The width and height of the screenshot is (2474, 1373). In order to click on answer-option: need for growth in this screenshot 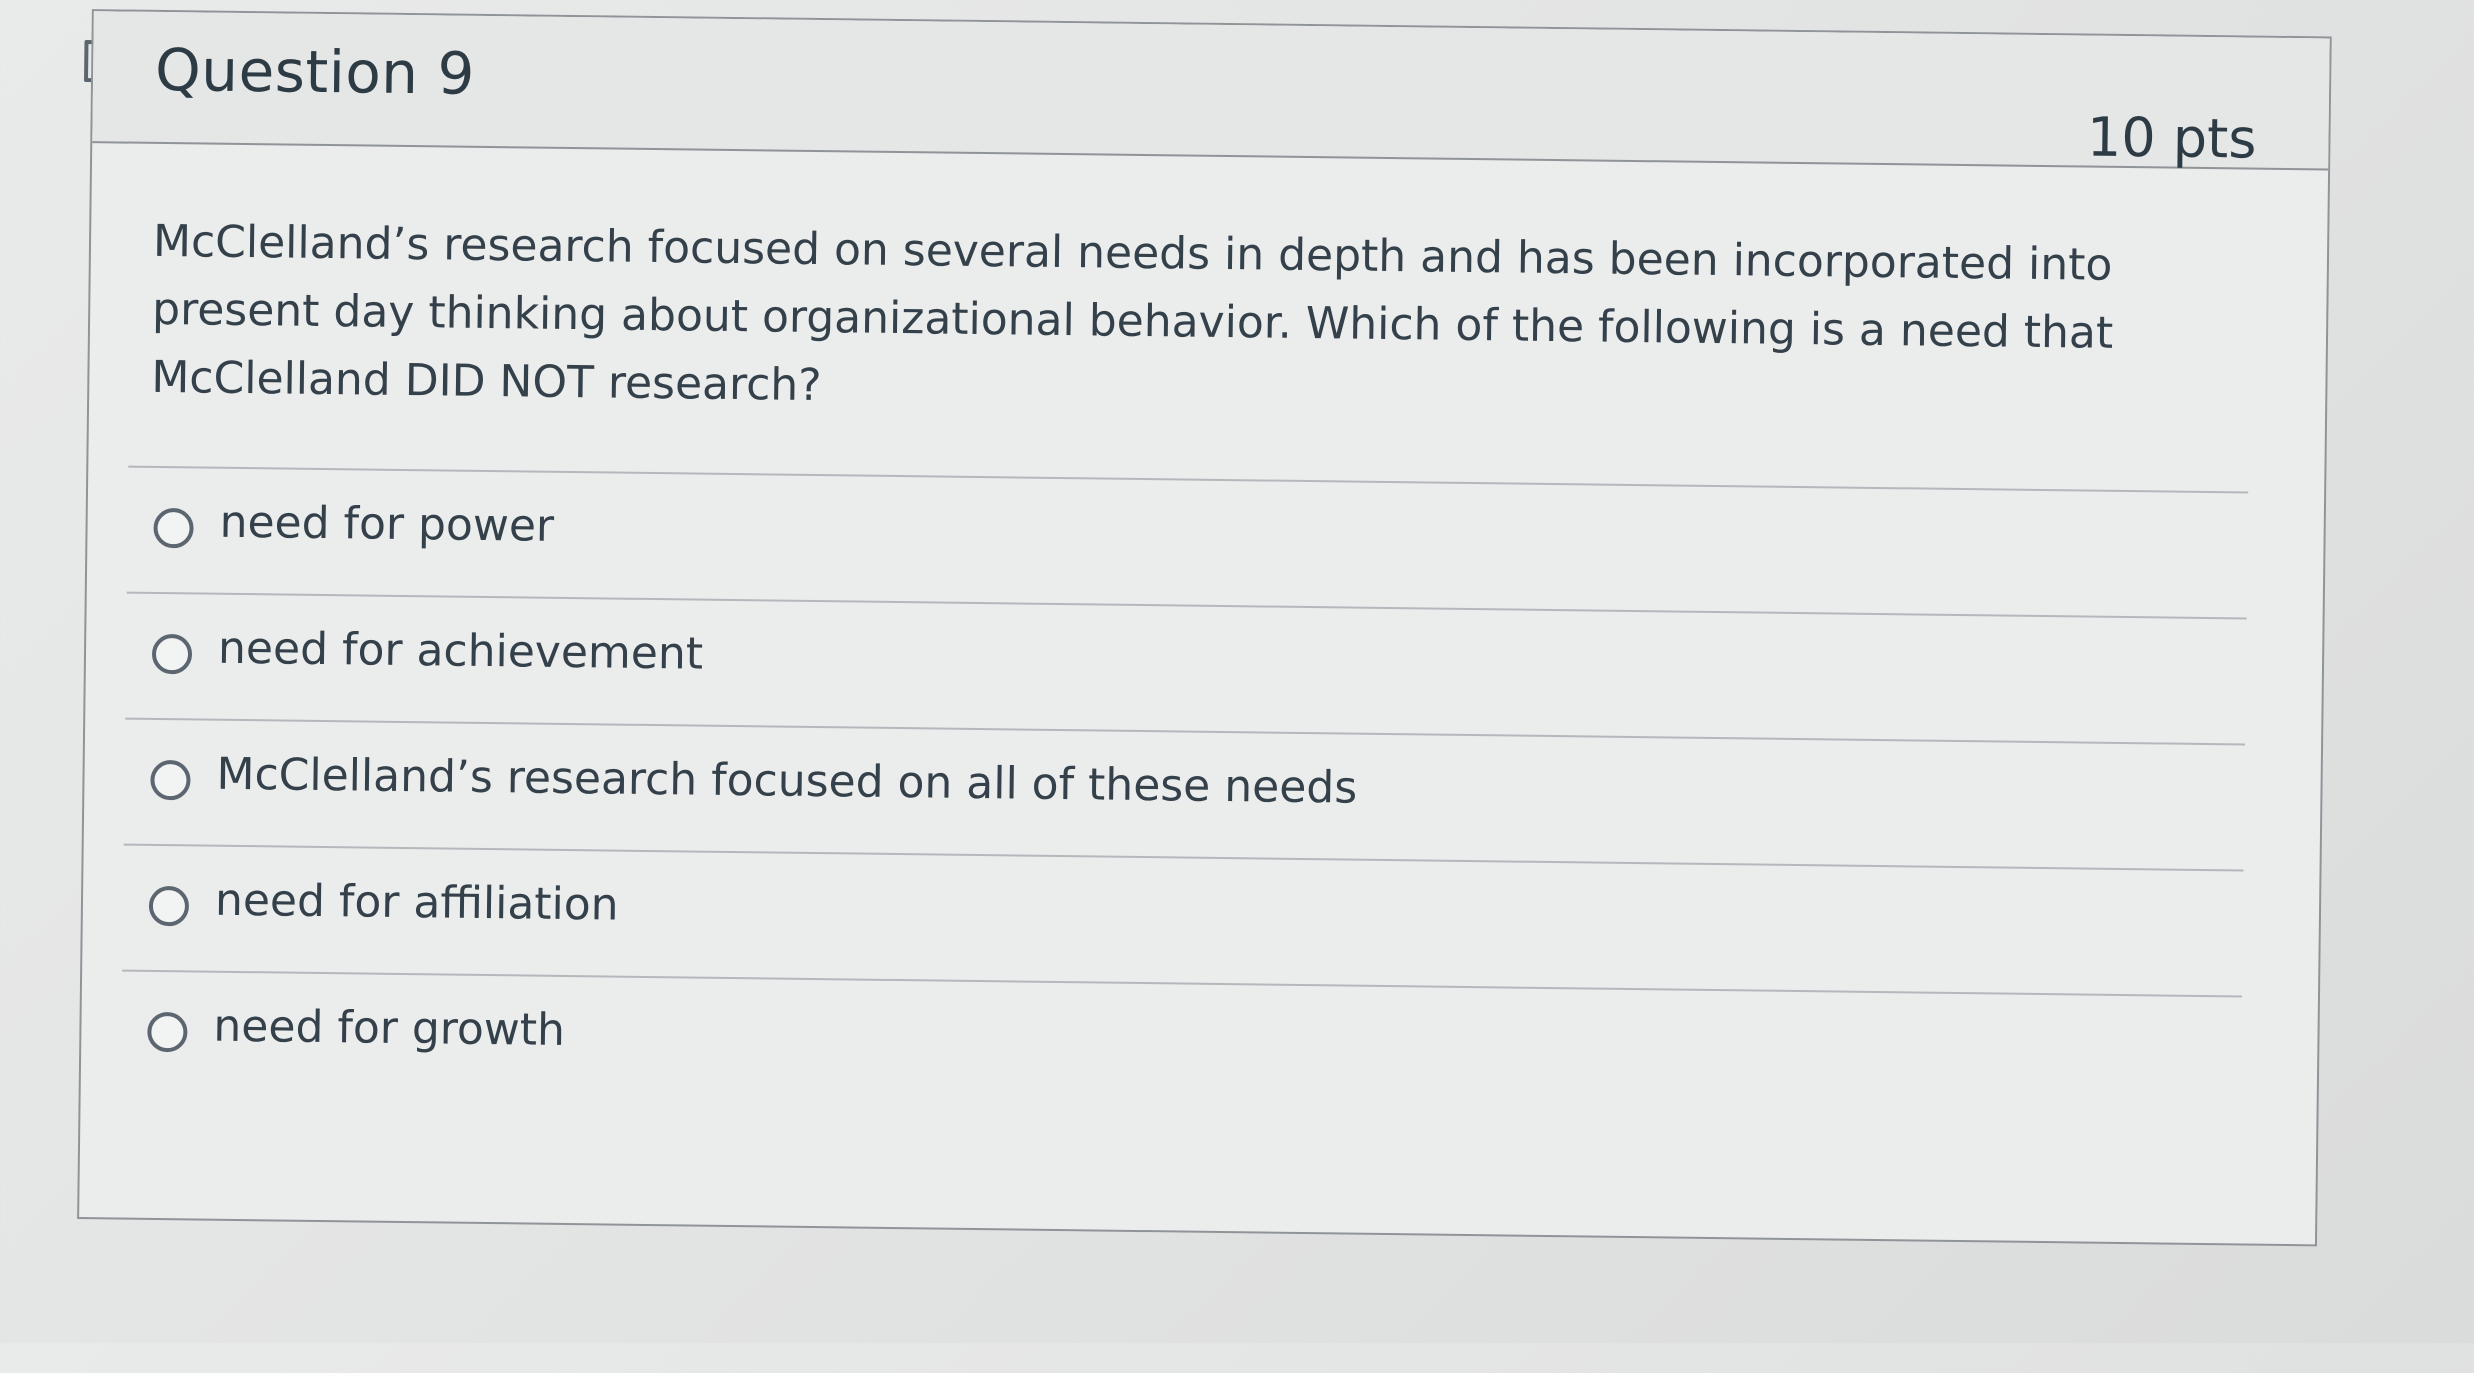, I will do `click(1181, 1045)`.